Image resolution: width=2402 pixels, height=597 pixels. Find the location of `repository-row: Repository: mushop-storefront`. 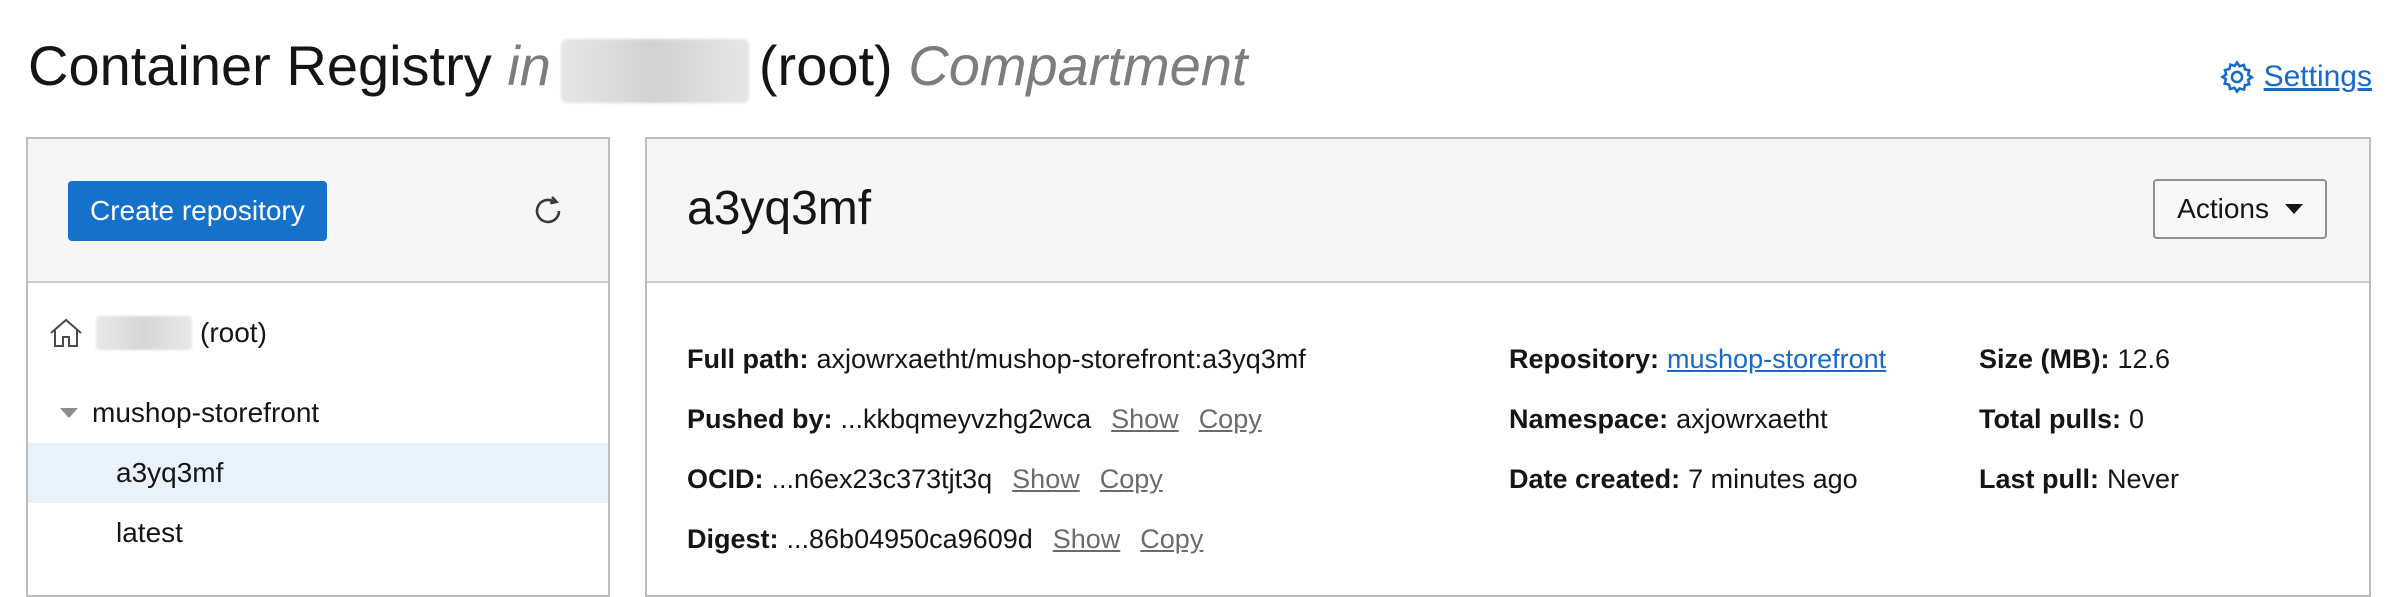

repository-row: Repository: mushop-storefront is located at coordinates (1697, 359).